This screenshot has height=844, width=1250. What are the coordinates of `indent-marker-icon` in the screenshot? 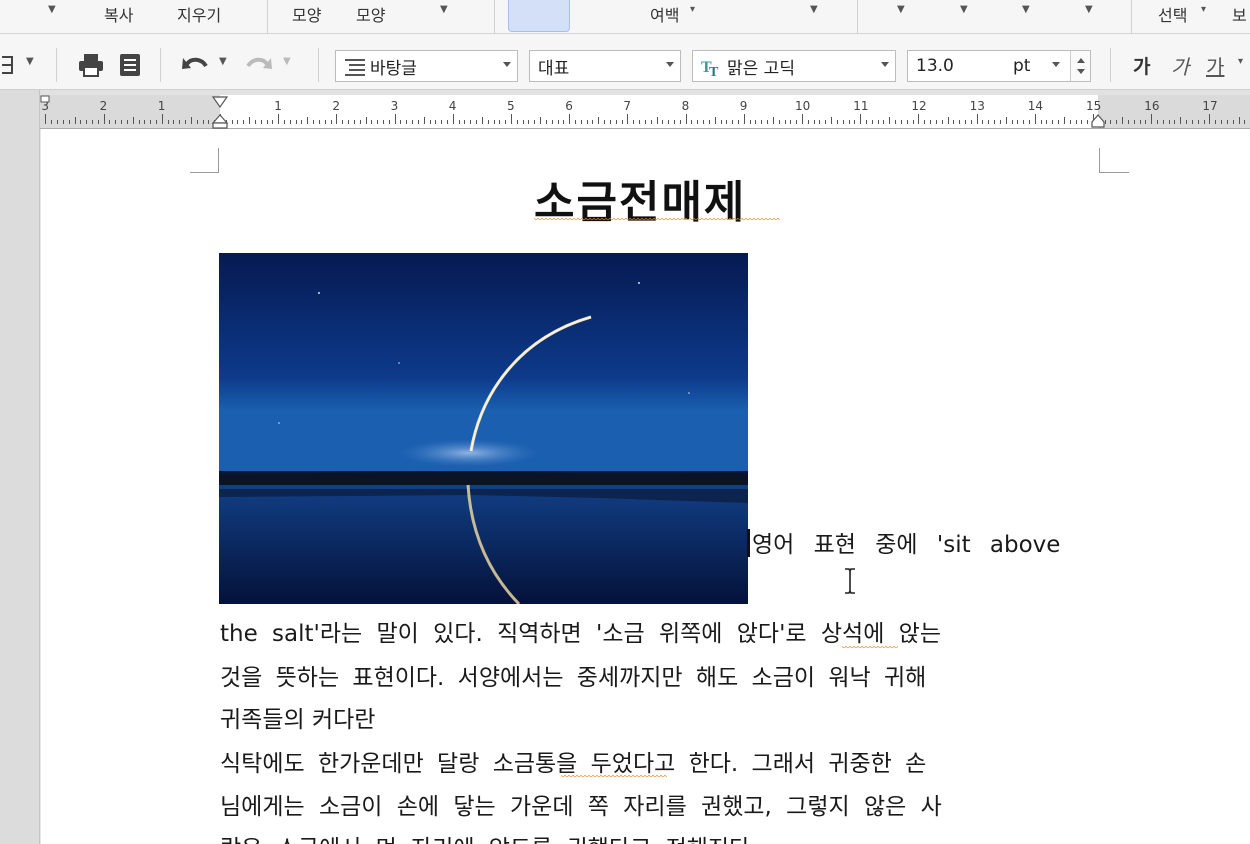 It's located at (220, 112).